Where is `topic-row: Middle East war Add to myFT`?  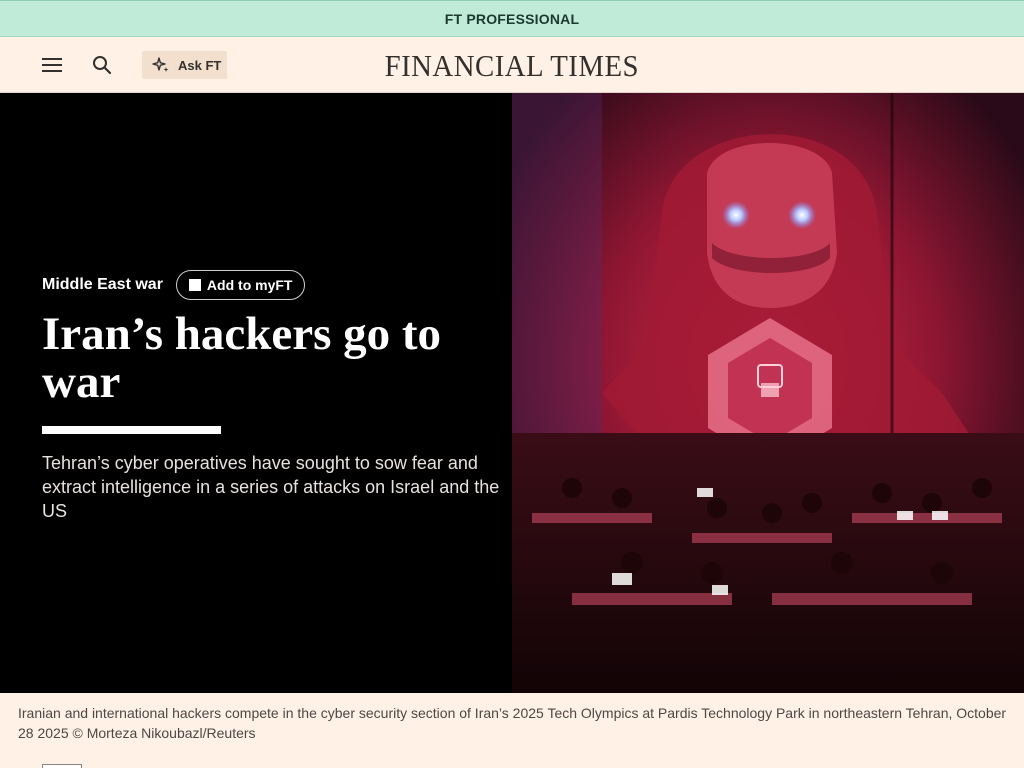
topic-row: Middle East war Add to myFT is located at coordinates (174, 285).